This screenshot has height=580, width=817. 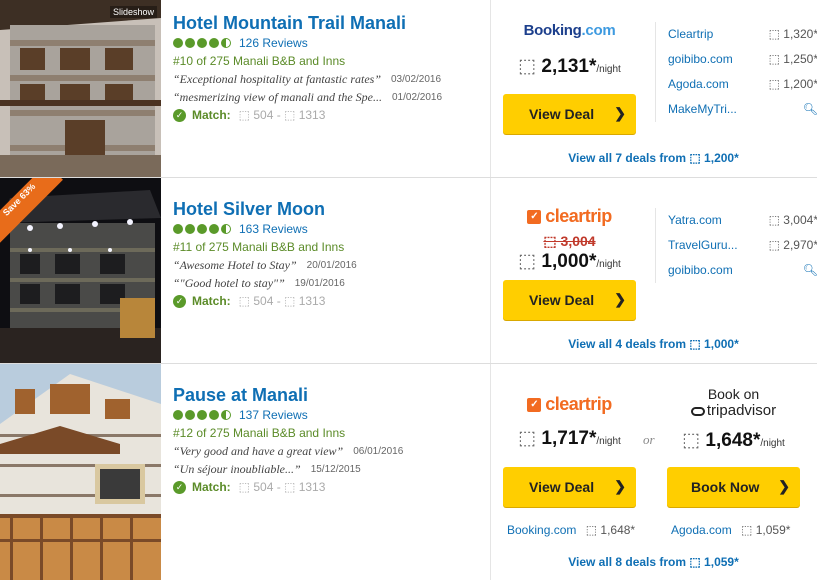 I want to click on hotel-name-link: Hotel Mountain Trail Manali, so click(x=328, y=23).